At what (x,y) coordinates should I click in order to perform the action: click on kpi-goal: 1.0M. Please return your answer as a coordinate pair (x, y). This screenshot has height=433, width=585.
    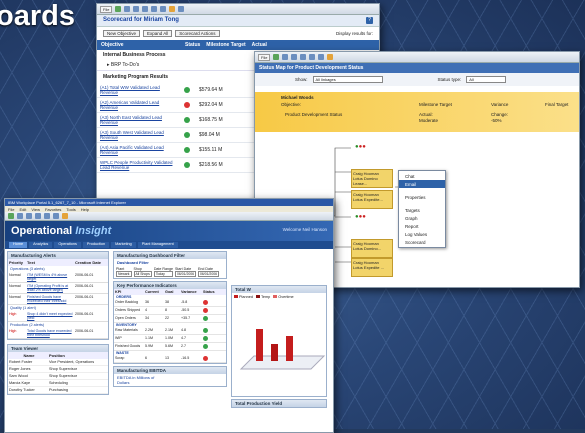
    Looking at the image, I should click on (169, 338).